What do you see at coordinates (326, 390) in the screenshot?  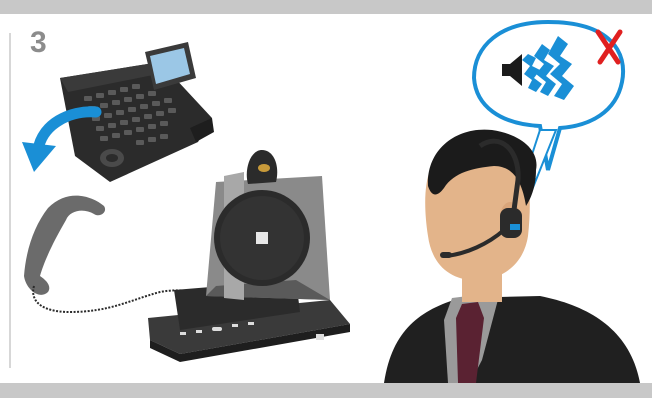 I see `bottom-band` at bounding box center [326, 390].